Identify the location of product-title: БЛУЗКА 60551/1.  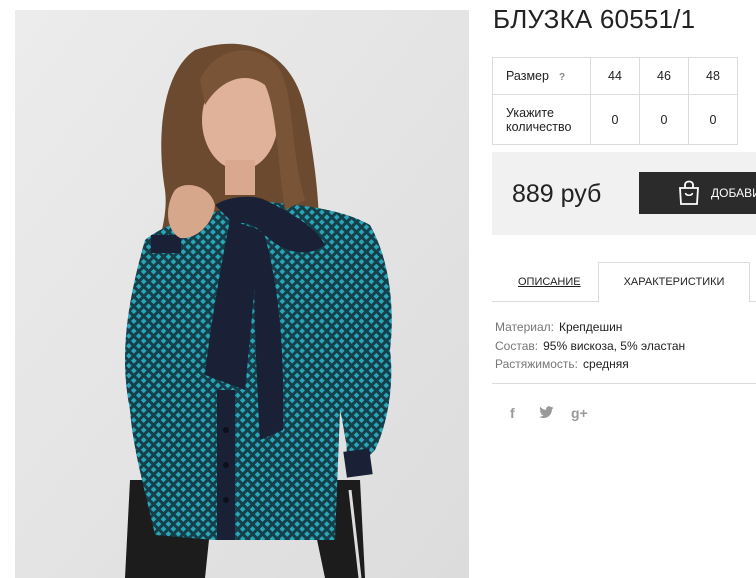
(594, 19).